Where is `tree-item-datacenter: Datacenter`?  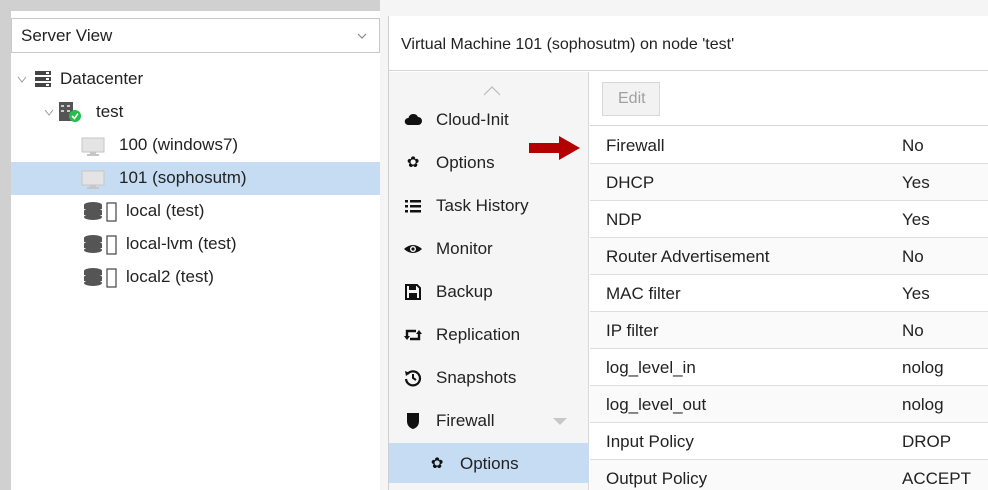
tree-item-datacenter: Datacenter is located at coordinates (195, 79).